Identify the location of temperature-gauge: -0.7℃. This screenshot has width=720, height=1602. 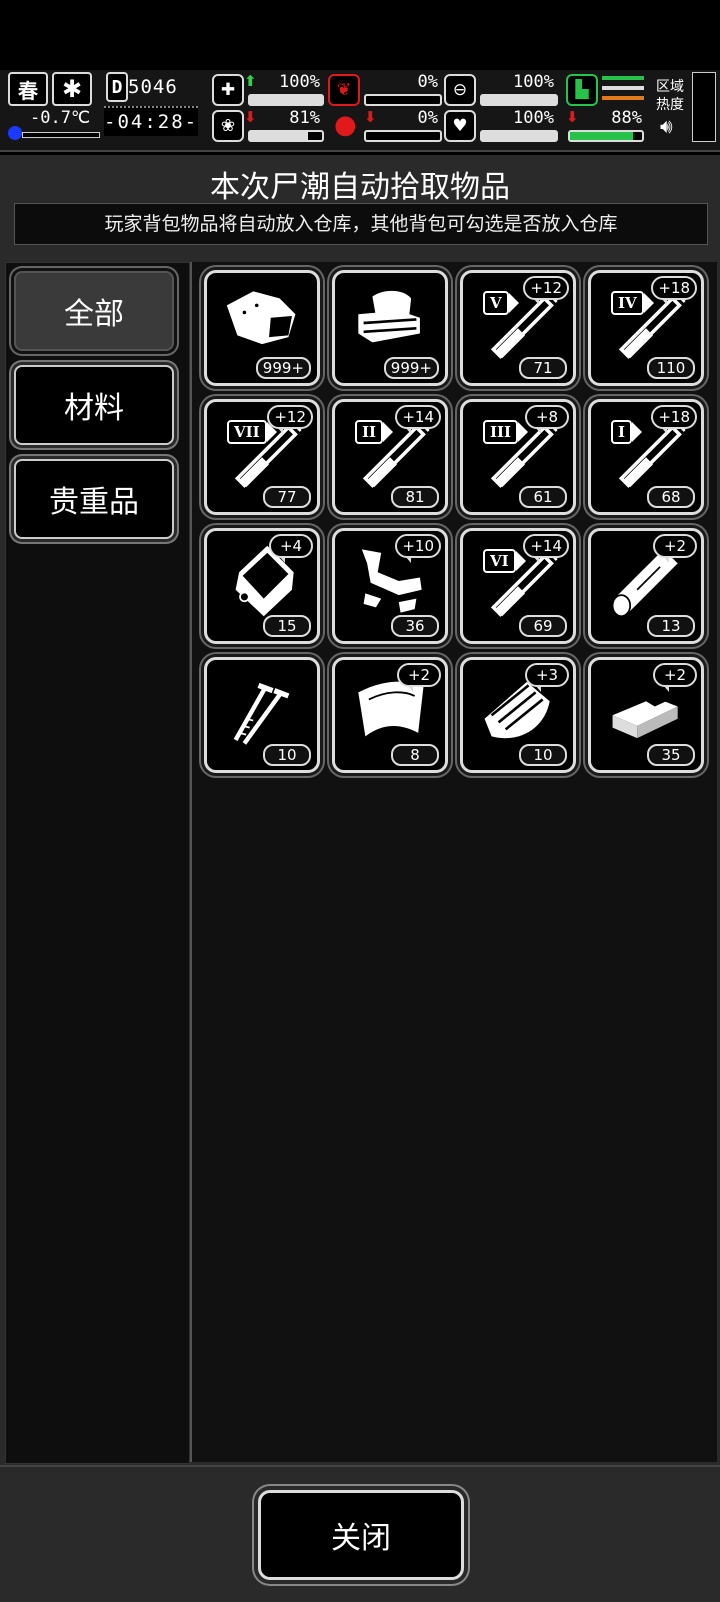
(54, 124).